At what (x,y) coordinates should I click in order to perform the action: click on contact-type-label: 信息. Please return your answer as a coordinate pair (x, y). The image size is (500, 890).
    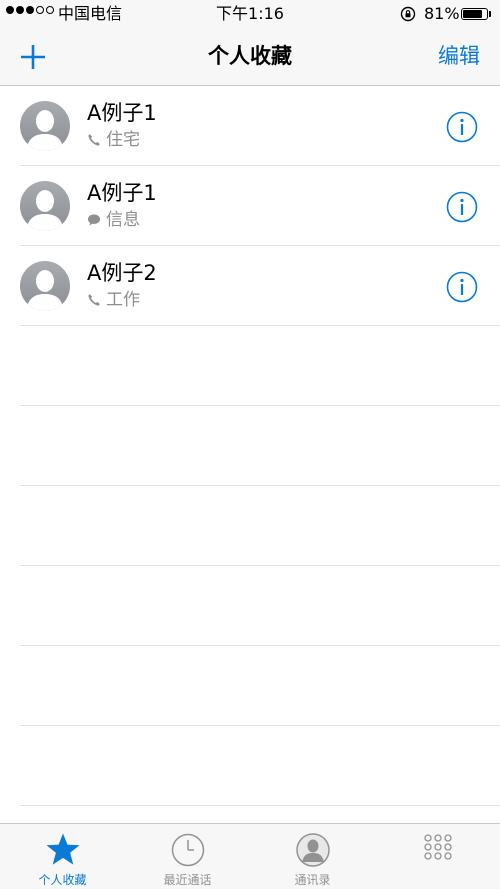
    Looking at the image, I should click on (123, 220).